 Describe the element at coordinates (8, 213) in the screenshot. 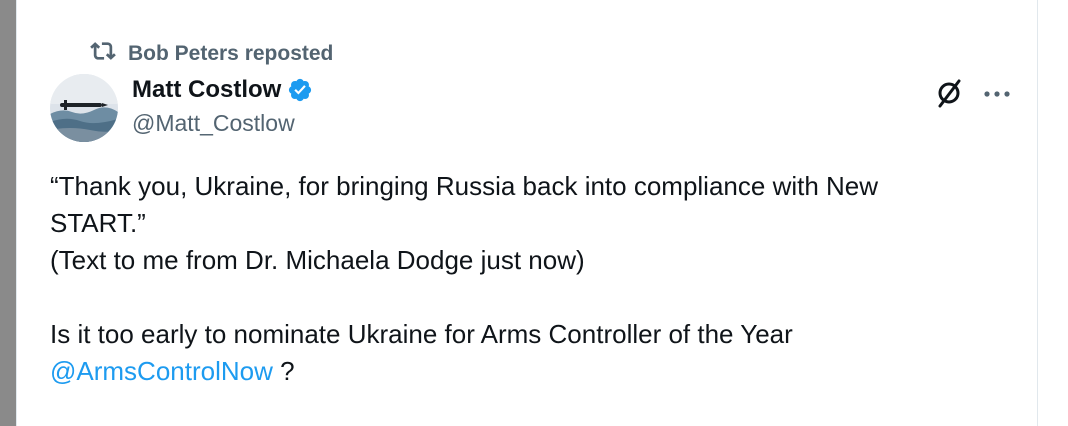

I see `left-gutter` at that location.